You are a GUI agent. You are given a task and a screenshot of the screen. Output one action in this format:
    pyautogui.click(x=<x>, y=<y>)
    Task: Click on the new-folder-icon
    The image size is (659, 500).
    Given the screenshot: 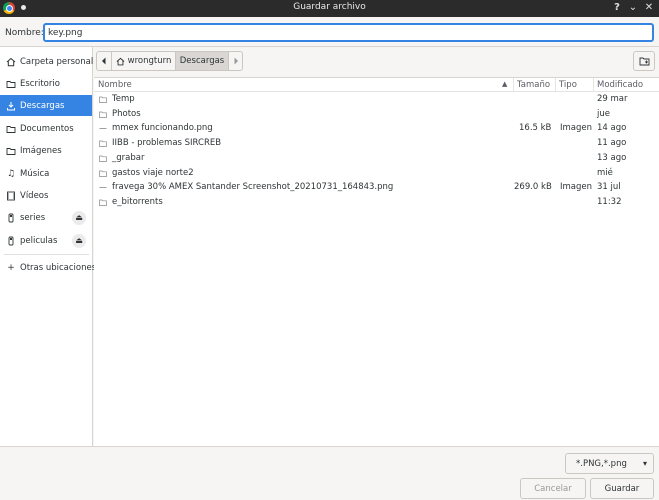 What is the action you would take?
    pyautogui.click(x=644, y=61)
    